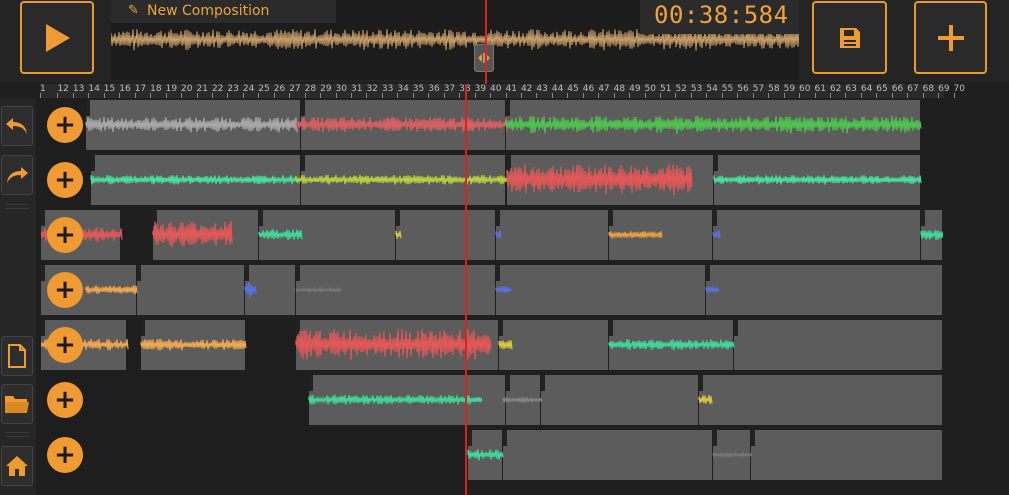  Describe the element at coordinates (696, 89) in the screenshot. I see `ruler-tick-label: 53` at that location.